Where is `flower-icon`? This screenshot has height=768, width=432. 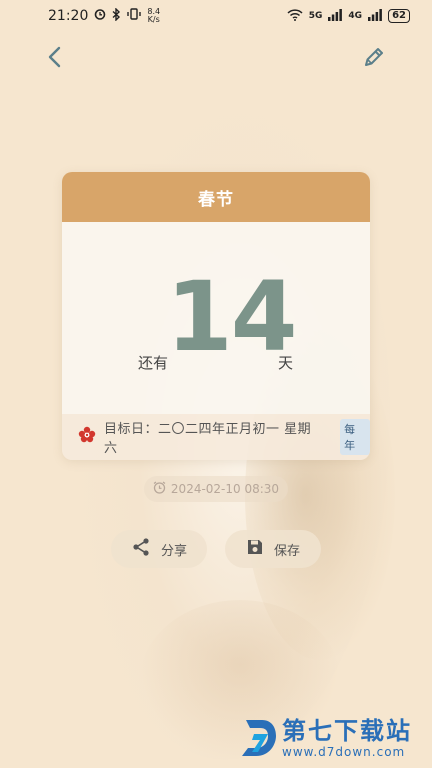
flower-icon is located at coordinates (87, 437).